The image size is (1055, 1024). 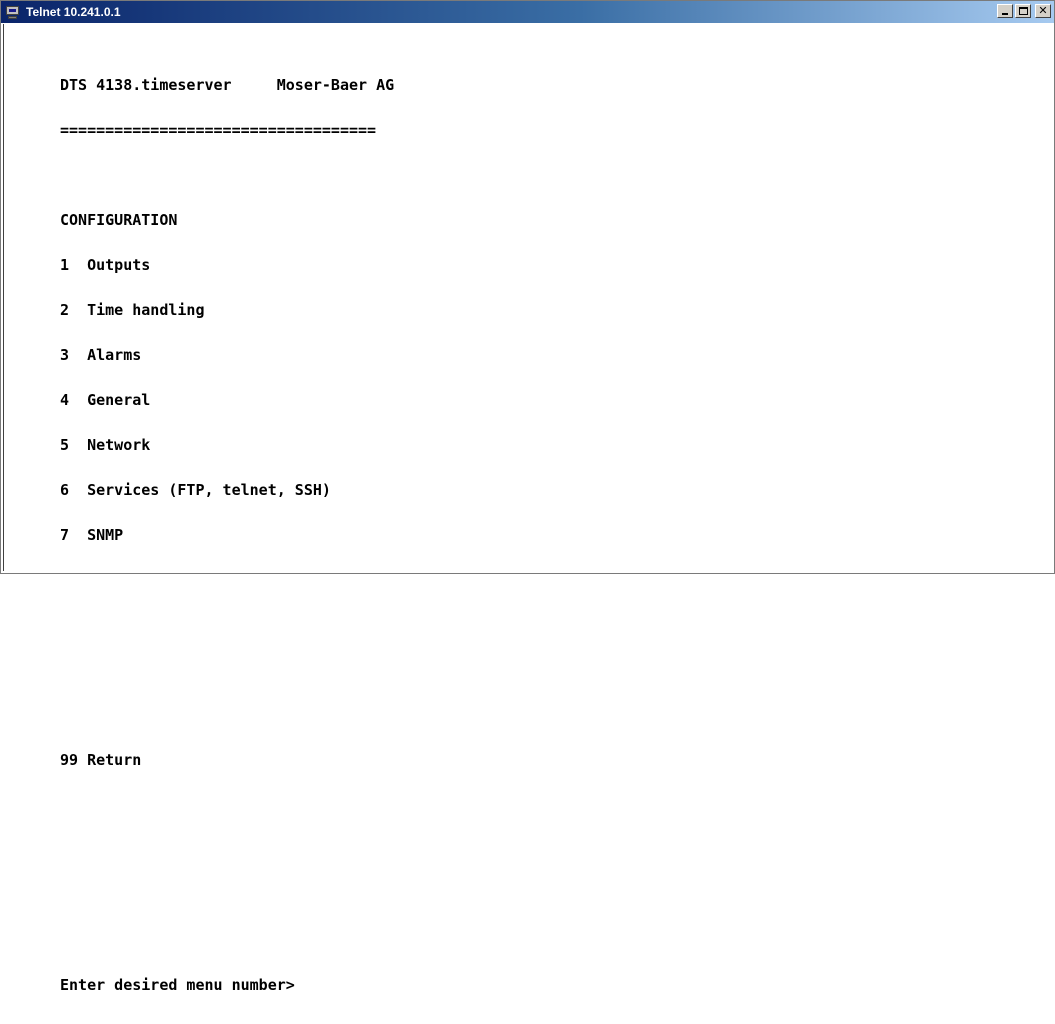 What do you see at coordinates (65, 310) in the screenshot?
I see `menu-item-number: 2` at bounding box center [65, 310].